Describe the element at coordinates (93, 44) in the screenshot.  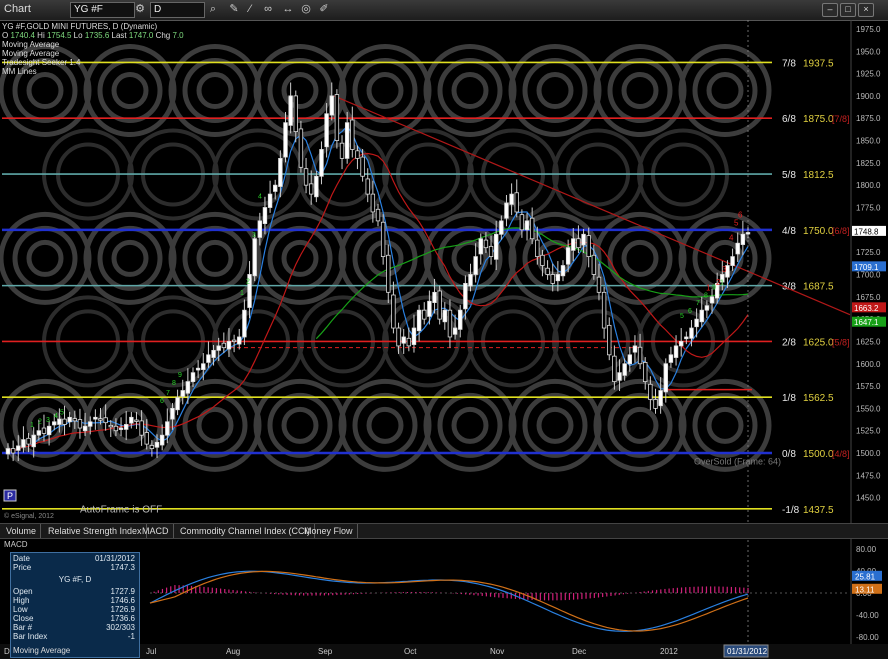
I see `study-1: Moving Average` at that location.